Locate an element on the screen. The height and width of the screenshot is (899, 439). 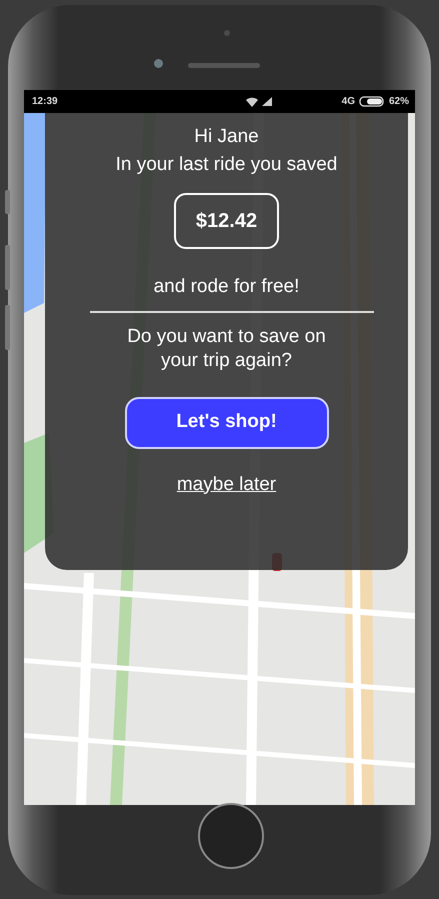
signal-icon is located at coordinates (267, 101).